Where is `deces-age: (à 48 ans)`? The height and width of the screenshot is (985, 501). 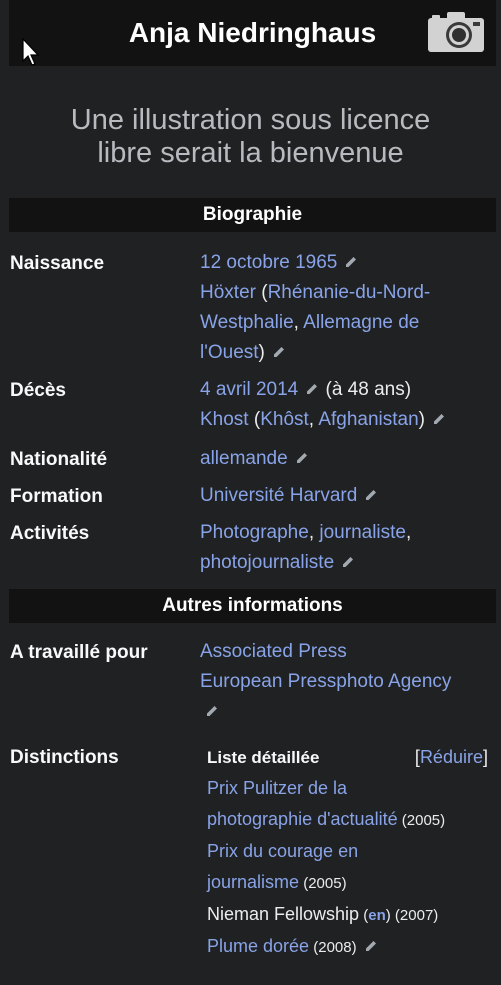
deces-age: (à 48 ans) is located at coordinates (366, 389).